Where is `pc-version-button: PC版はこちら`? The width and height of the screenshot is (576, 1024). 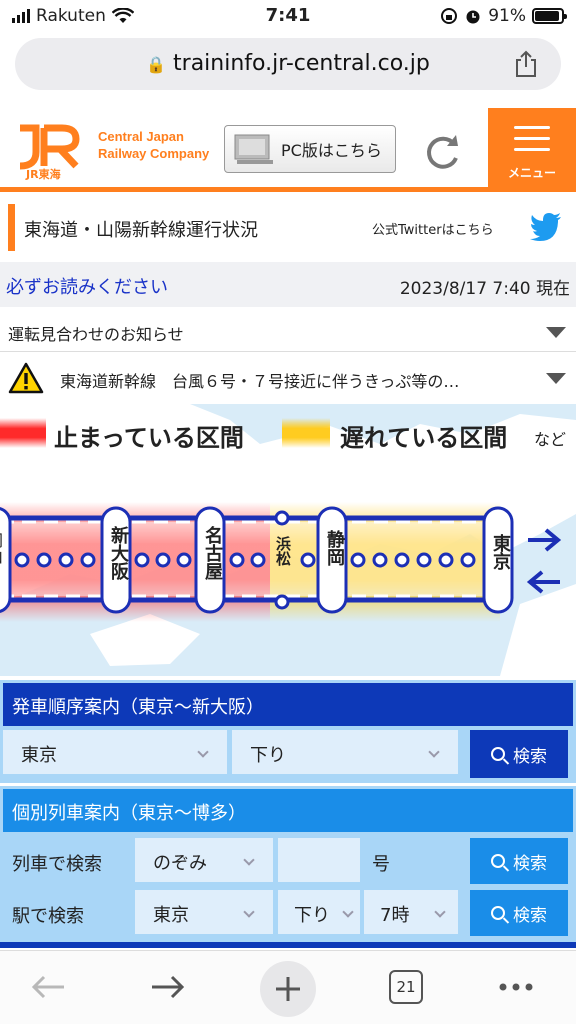
pc-version-button: PC版はこちら is located at coordinates (310, 149).